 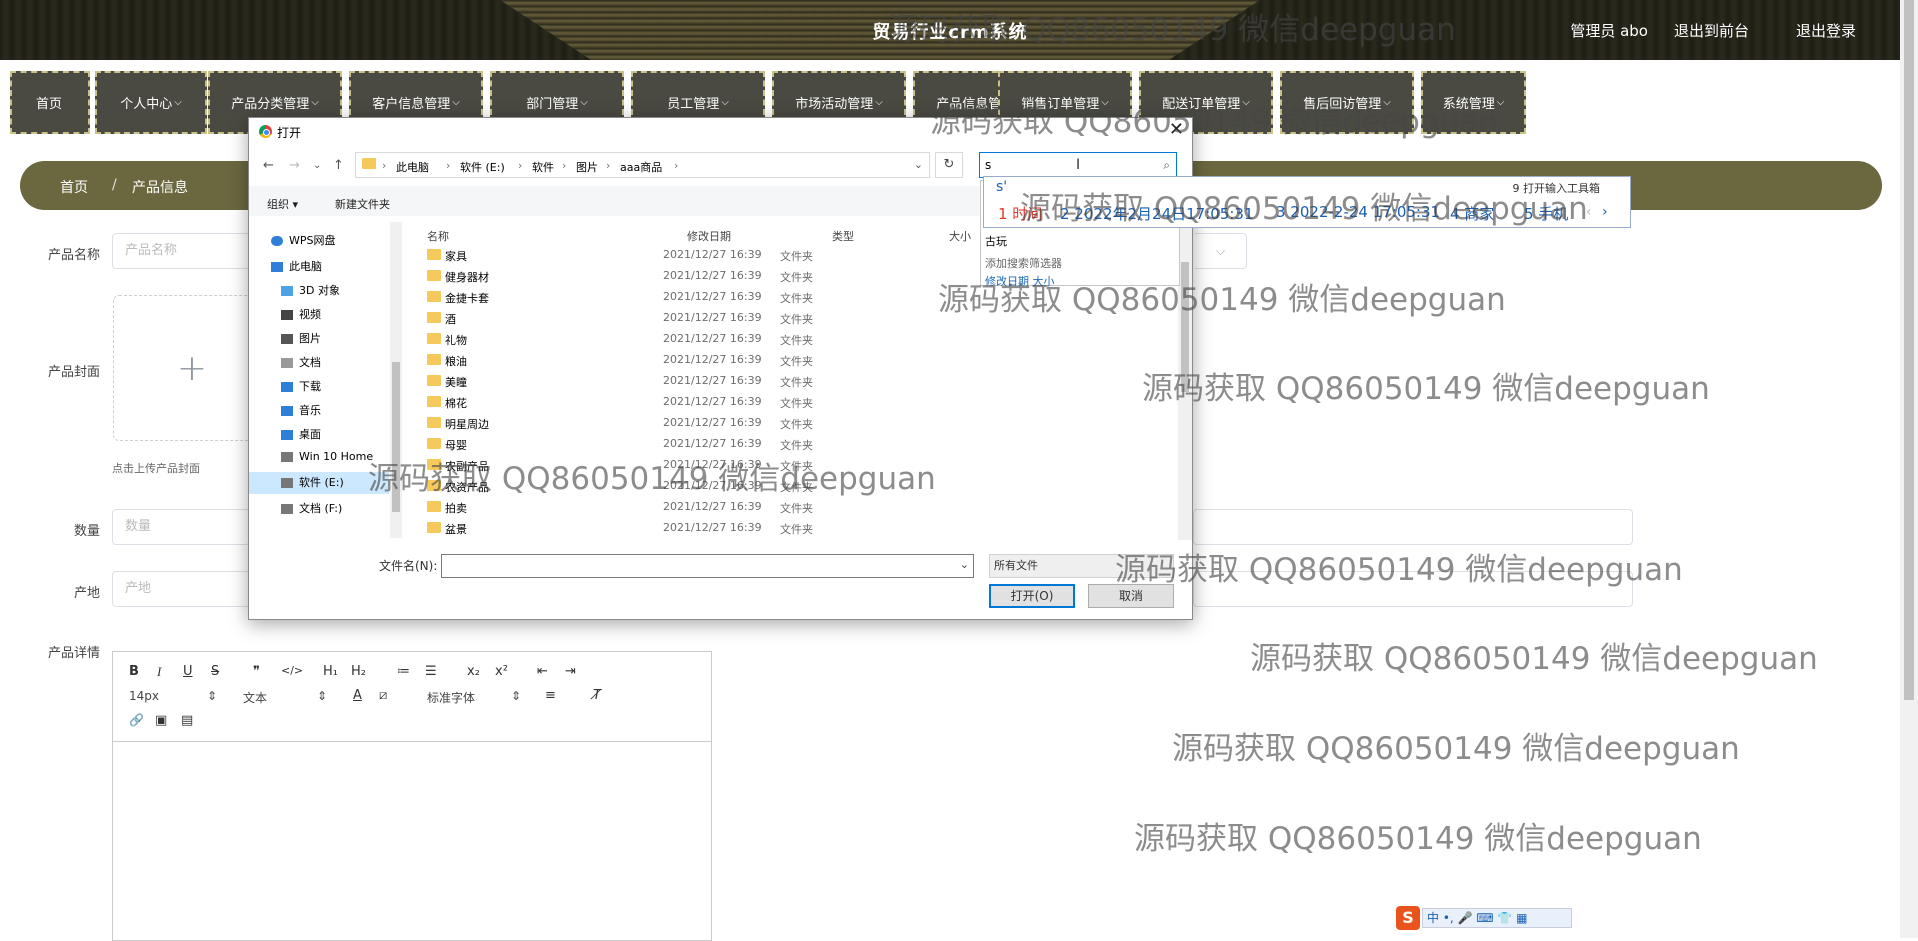 What do you see at coordinates (311, 508) in the screenshot?
I see `nav-pane-item-drive-f: 文档 (F:)` at bounding box center [311, 508].